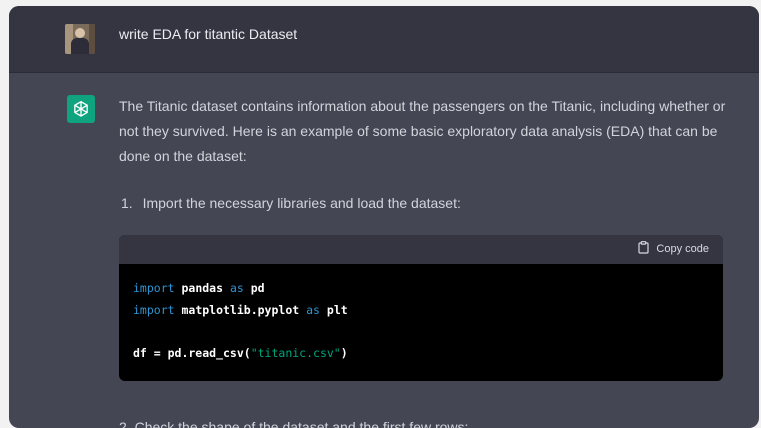 The image size is (761, 428). Describe the element at coordinates (333, 309) in the screenshot. I see `code-alias: plt` at that location.